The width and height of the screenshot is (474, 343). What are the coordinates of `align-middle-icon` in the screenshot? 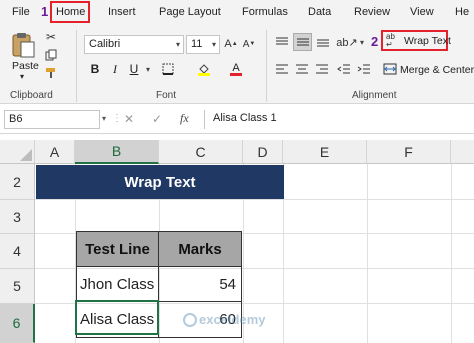 It's located at (302, 42).